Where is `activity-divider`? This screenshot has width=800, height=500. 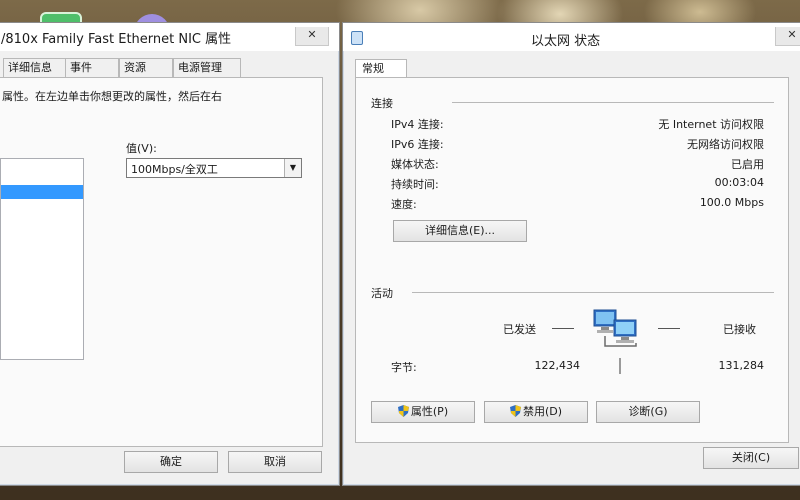
activity-divider is located at coordinates (620, 366).